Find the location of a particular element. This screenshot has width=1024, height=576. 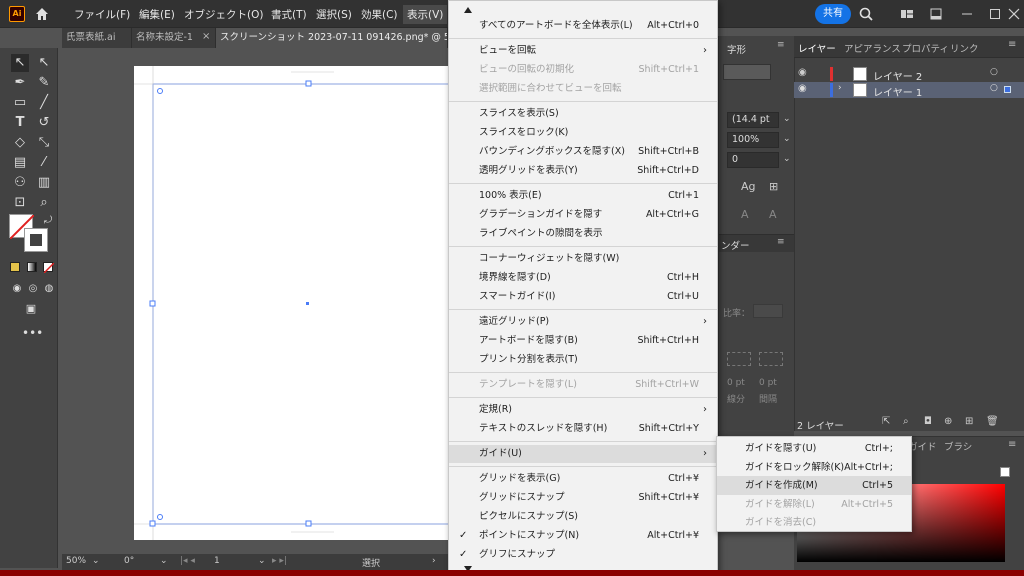

tab-appearance: アピアランス is located at coordinates (872, 48).